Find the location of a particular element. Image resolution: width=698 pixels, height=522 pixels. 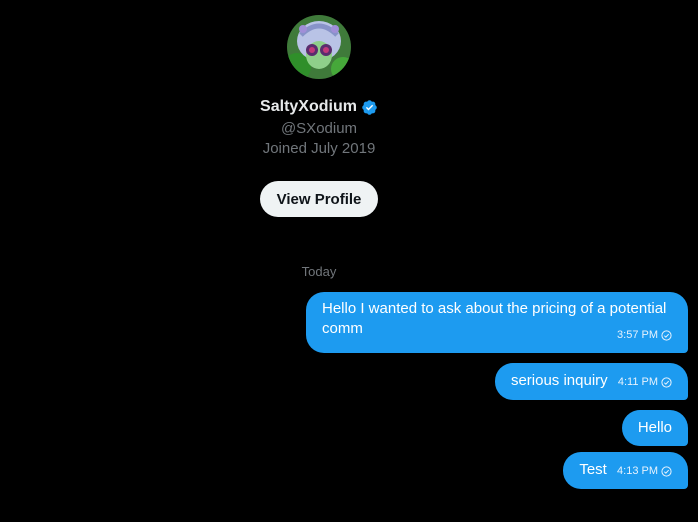

message-text: serious inquiry is located at coordinates (559, 380).